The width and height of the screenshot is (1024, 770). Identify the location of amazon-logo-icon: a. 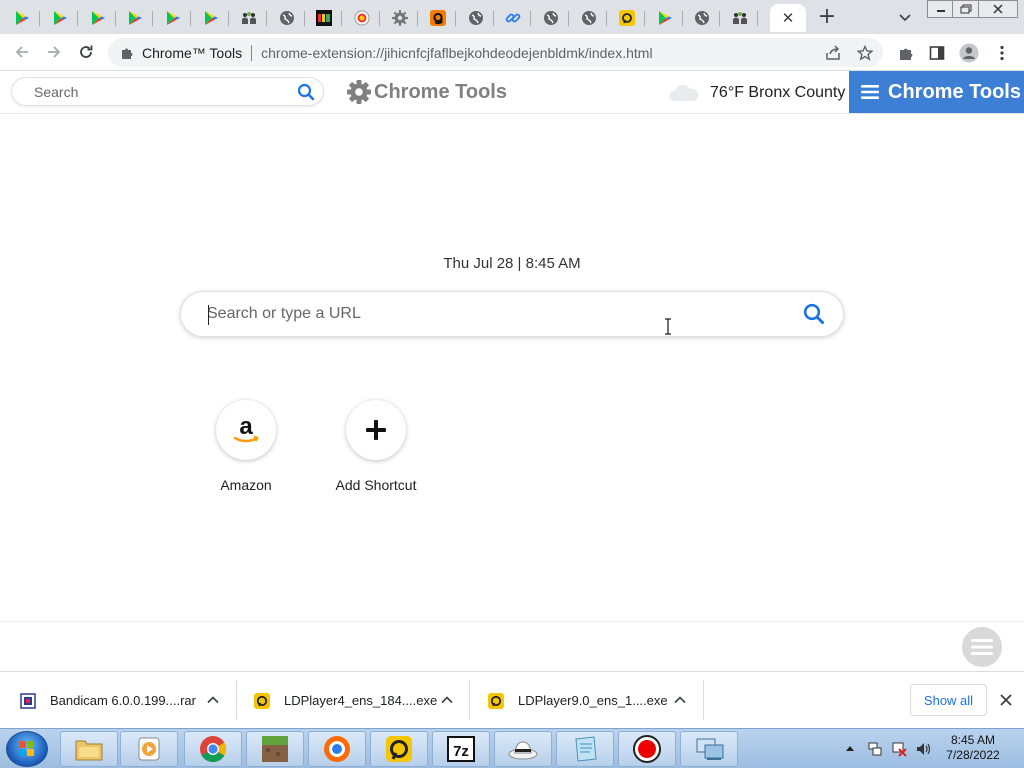
(246, 430).